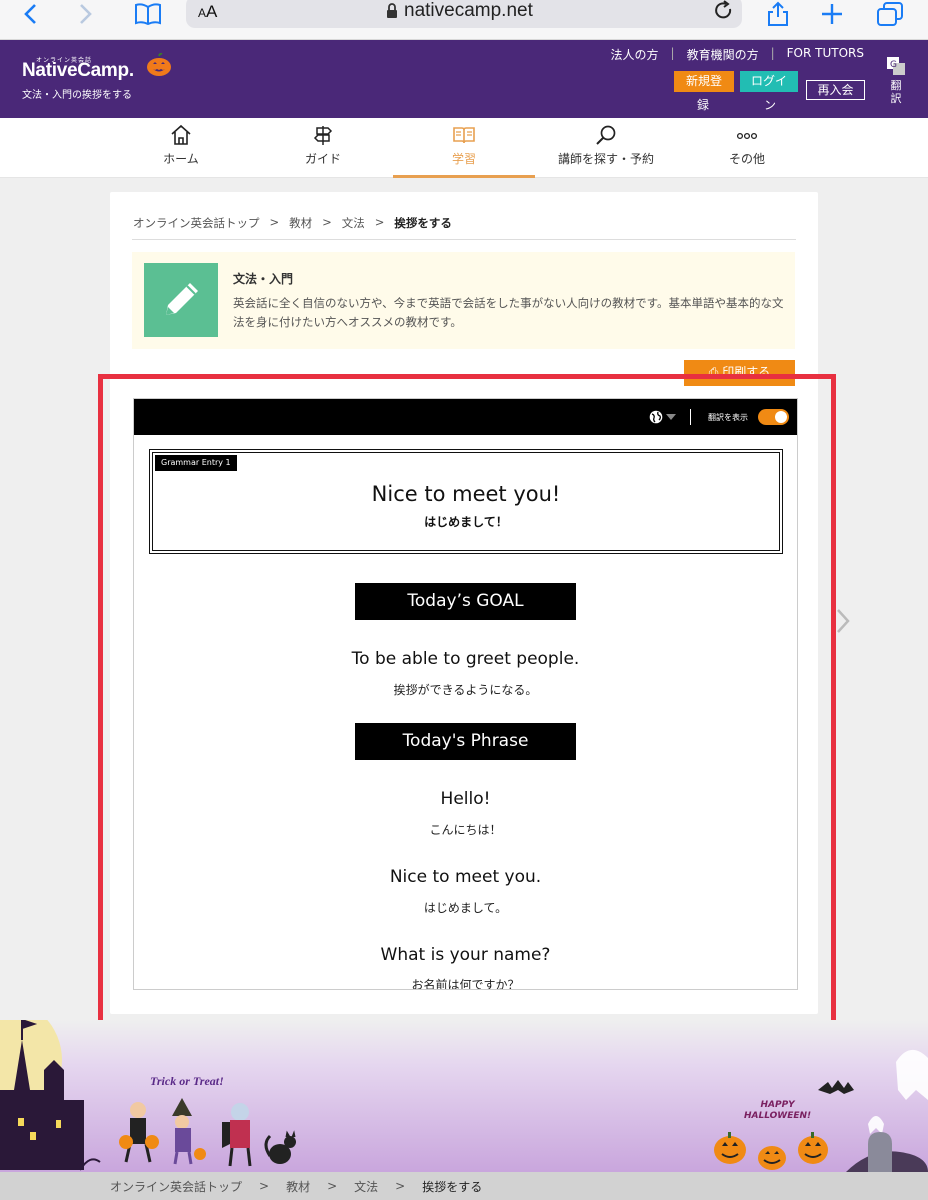  I want to click on browser-toolbar: AAAA nativecamp.net, so click(464, 20).